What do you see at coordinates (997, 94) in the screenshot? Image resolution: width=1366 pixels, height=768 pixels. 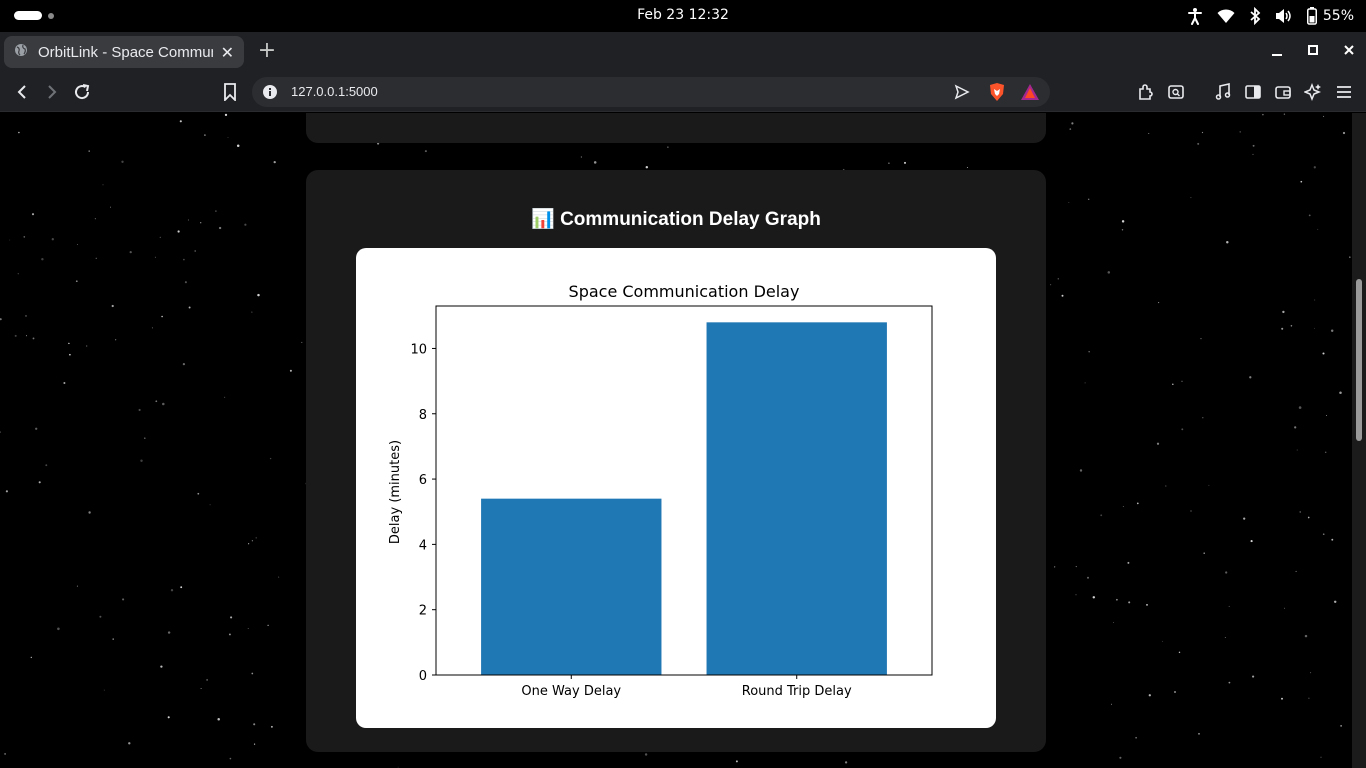 I see `brave-shields-icon` at bounding box center [997, 94].